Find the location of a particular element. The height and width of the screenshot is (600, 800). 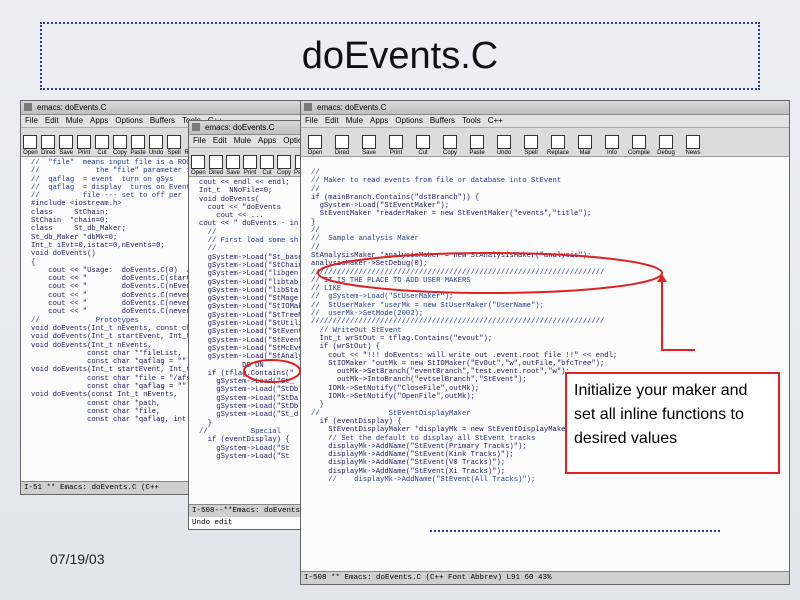

toolbar-news-button: News is located at coordinates (693, 143).